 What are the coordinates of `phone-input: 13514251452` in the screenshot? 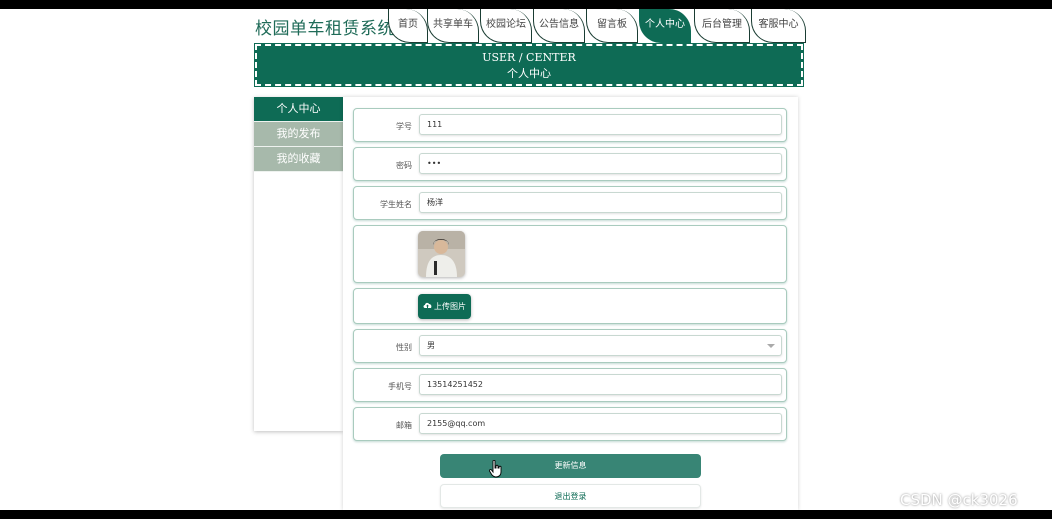 It's located at (600, 384).